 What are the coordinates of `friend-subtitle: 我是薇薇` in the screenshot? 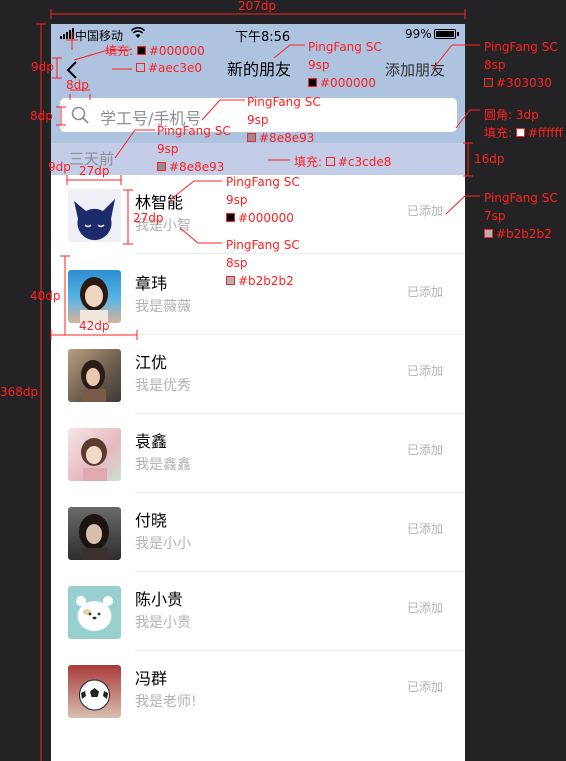 It's located at (163, 307).